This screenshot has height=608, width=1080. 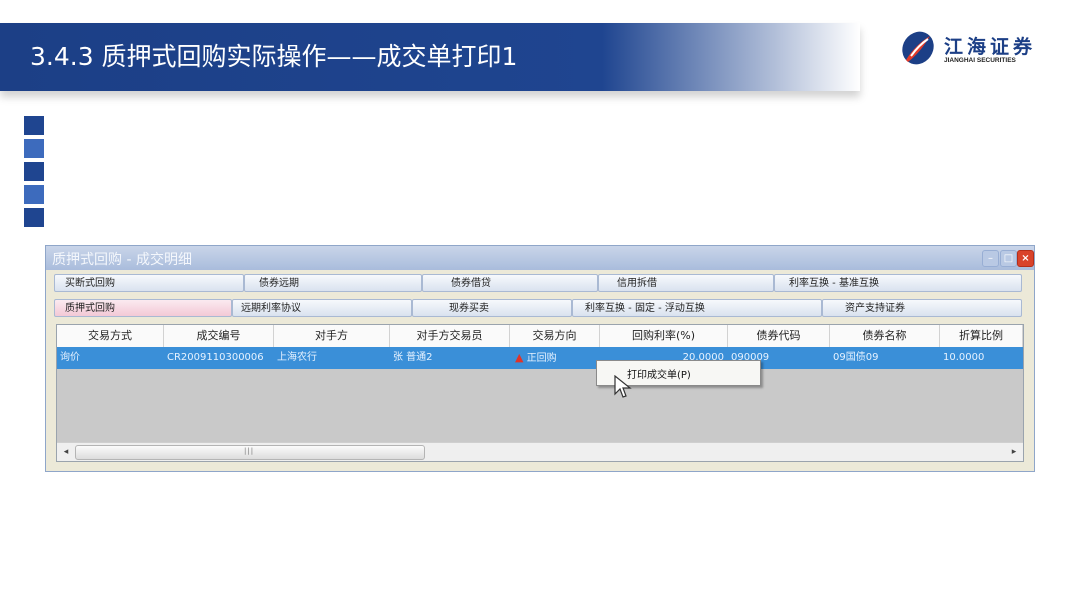 I want to click on maximize-button: □, so click(x=1008, y=258).